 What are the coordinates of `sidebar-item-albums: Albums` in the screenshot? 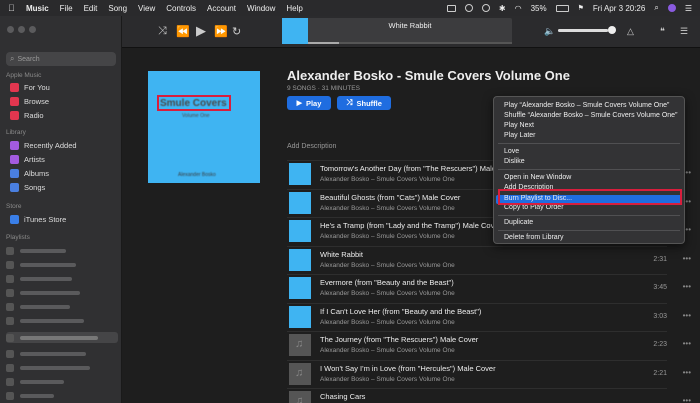 It's located at (29, 173).